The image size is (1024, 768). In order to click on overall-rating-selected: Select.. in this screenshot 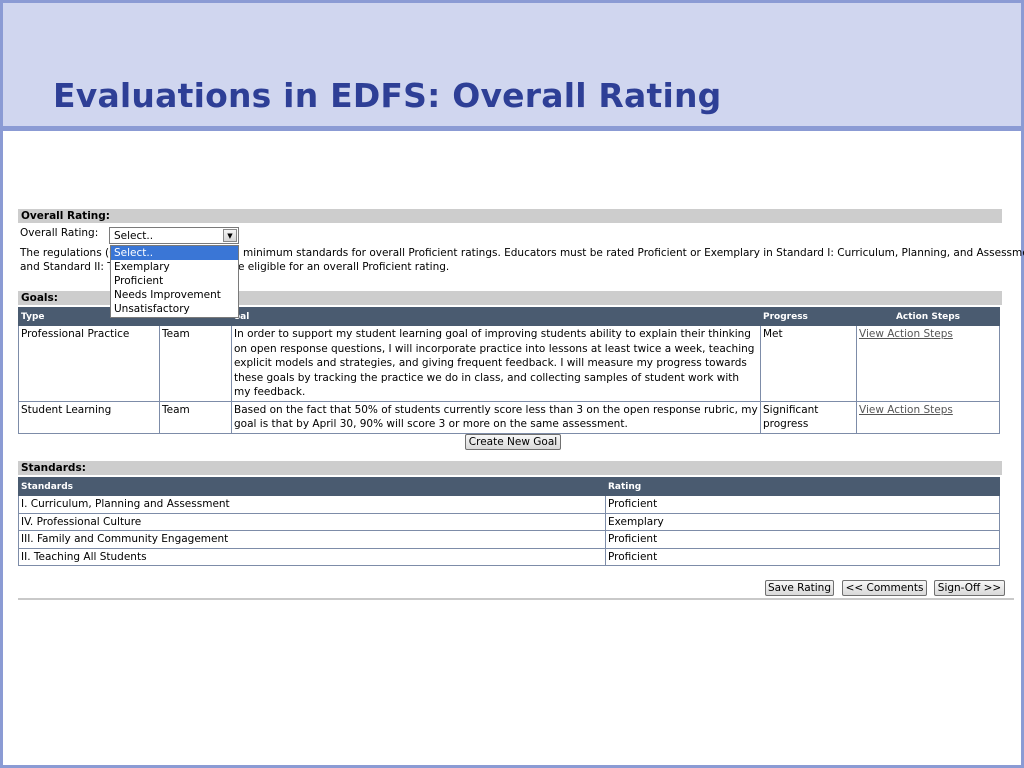, I will do `click(134, 236)`.